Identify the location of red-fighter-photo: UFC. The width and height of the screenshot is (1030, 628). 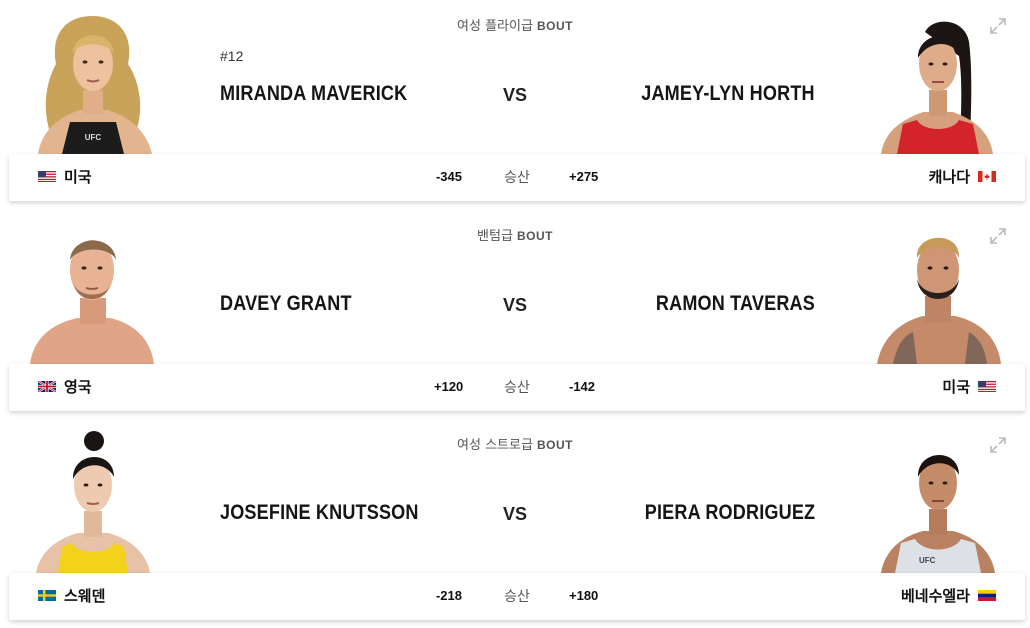
(93, 83).